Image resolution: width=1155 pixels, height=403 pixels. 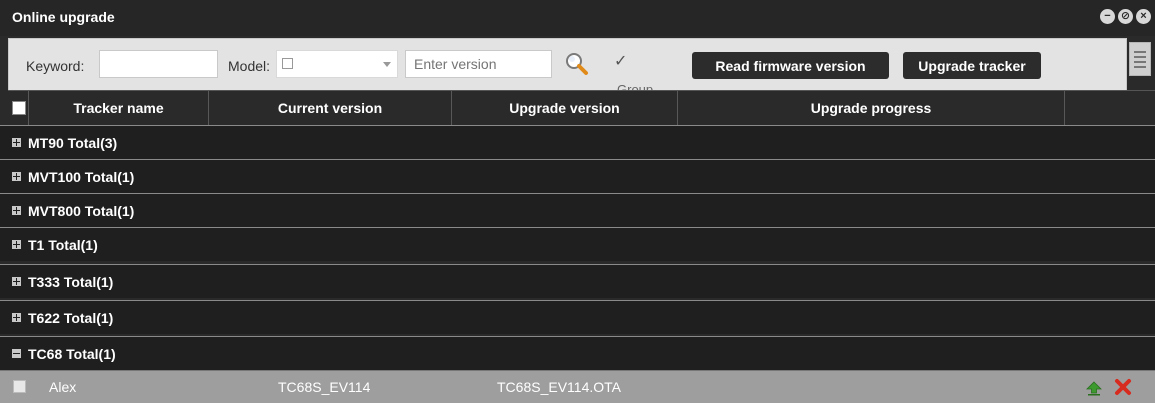 What do you see at coordinates (63, 245) in the screenshot?
I see `group-label-text: T1 Total(1)` at bounding box center [63, 245].